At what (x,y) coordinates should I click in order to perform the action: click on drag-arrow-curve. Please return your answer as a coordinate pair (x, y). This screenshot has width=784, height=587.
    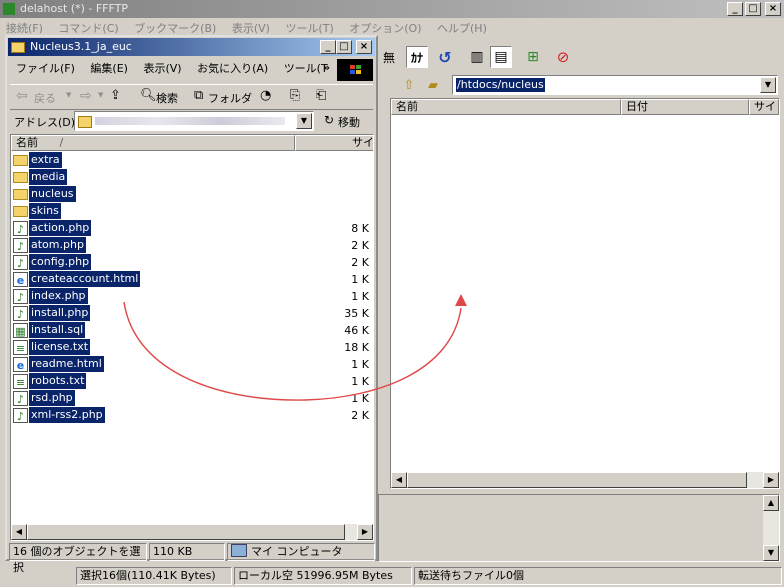
    Looking at the image, I should click on (292, 351).